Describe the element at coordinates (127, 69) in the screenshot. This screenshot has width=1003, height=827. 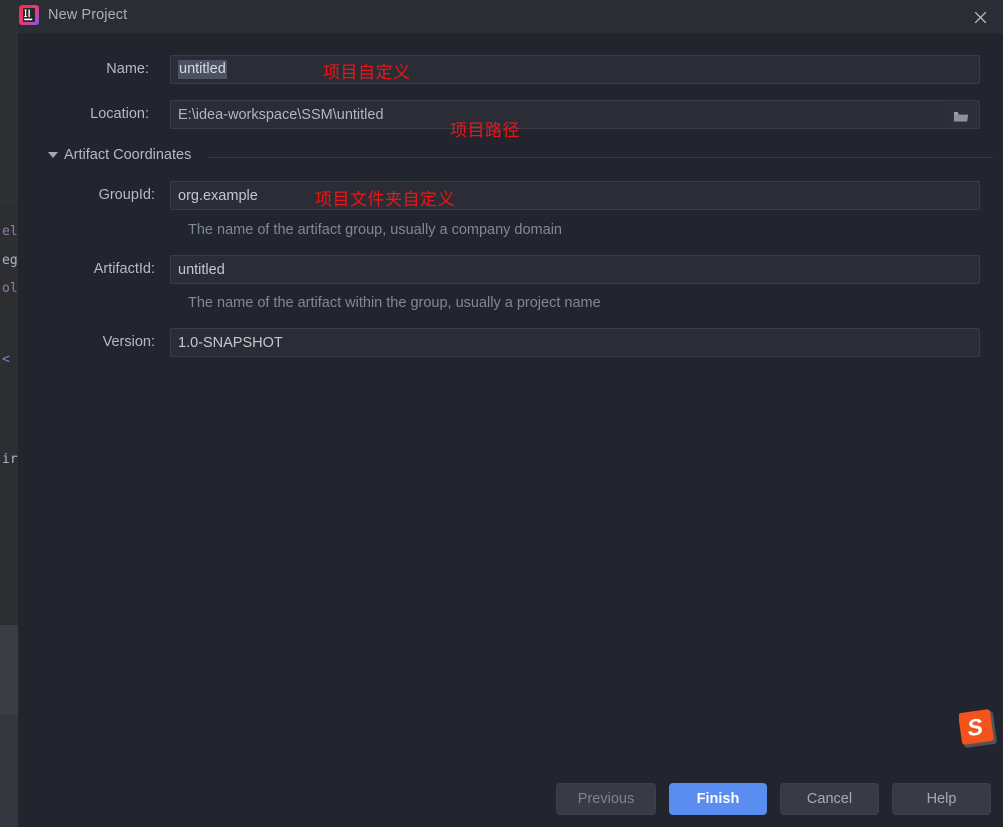
I see `name-label: Name:` at that location.